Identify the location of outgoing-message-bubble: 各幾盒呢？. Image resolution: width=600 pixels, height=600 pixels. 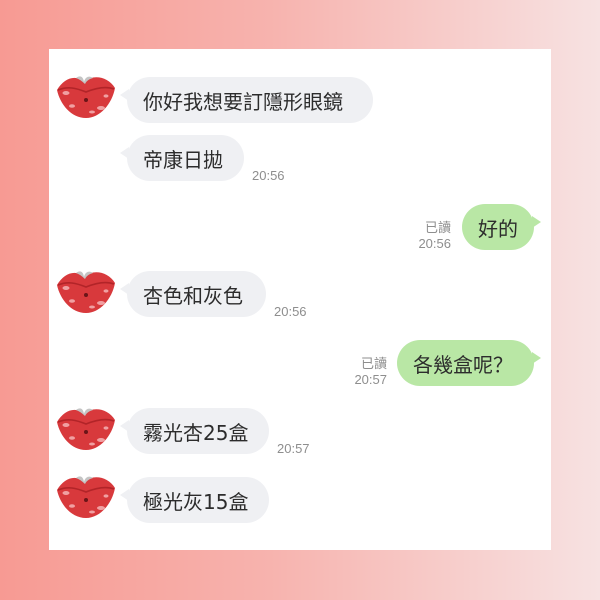
(469, 363).